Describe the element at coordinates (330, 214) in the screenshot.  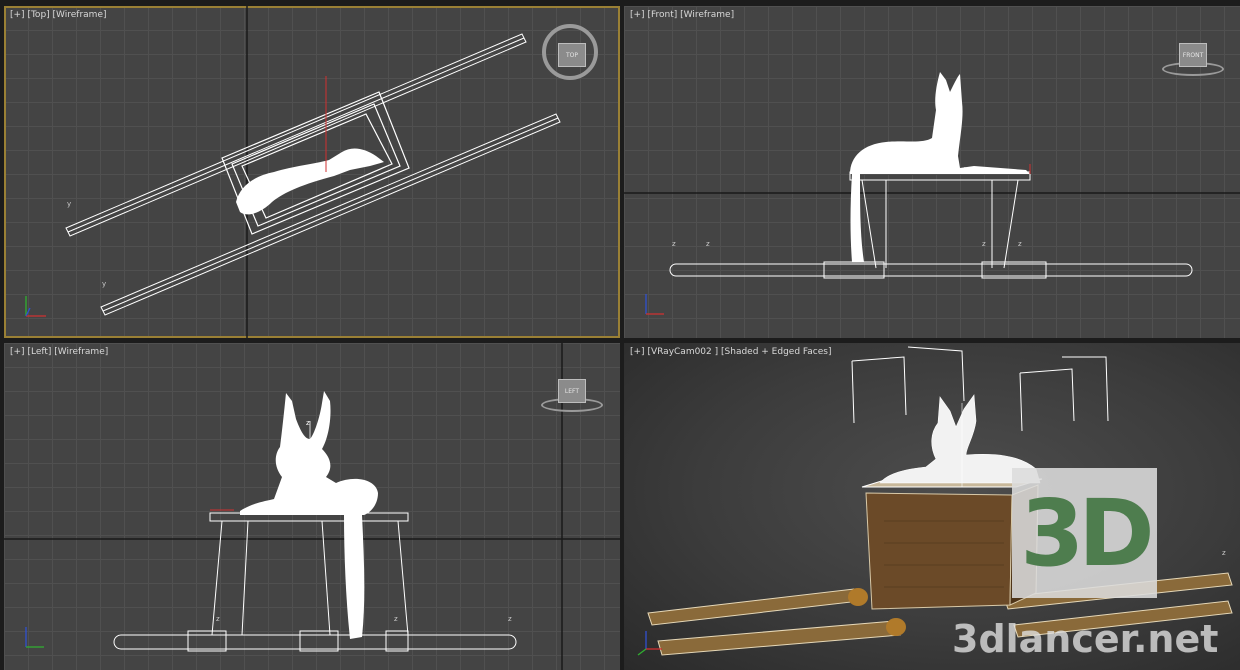
I see `carry-pole-lower` at that location.